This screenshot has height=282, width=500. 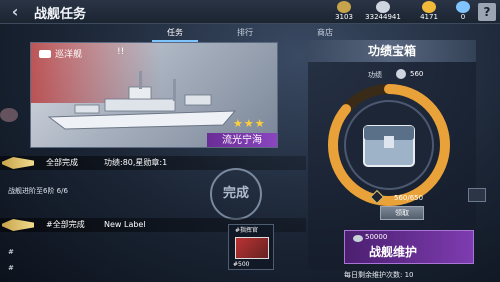 I want to click on merit-value: 560, so click(x=417, y=74).